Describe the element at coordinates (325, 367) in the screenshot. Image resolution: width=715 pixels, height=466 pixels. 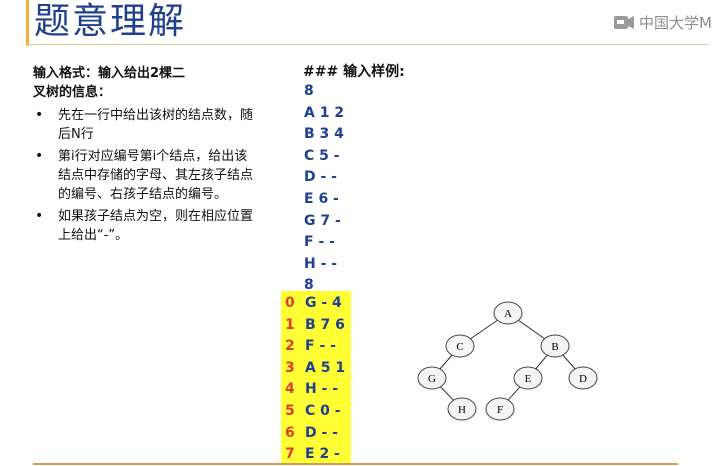
I see `row-value: A 5 1` at that location.